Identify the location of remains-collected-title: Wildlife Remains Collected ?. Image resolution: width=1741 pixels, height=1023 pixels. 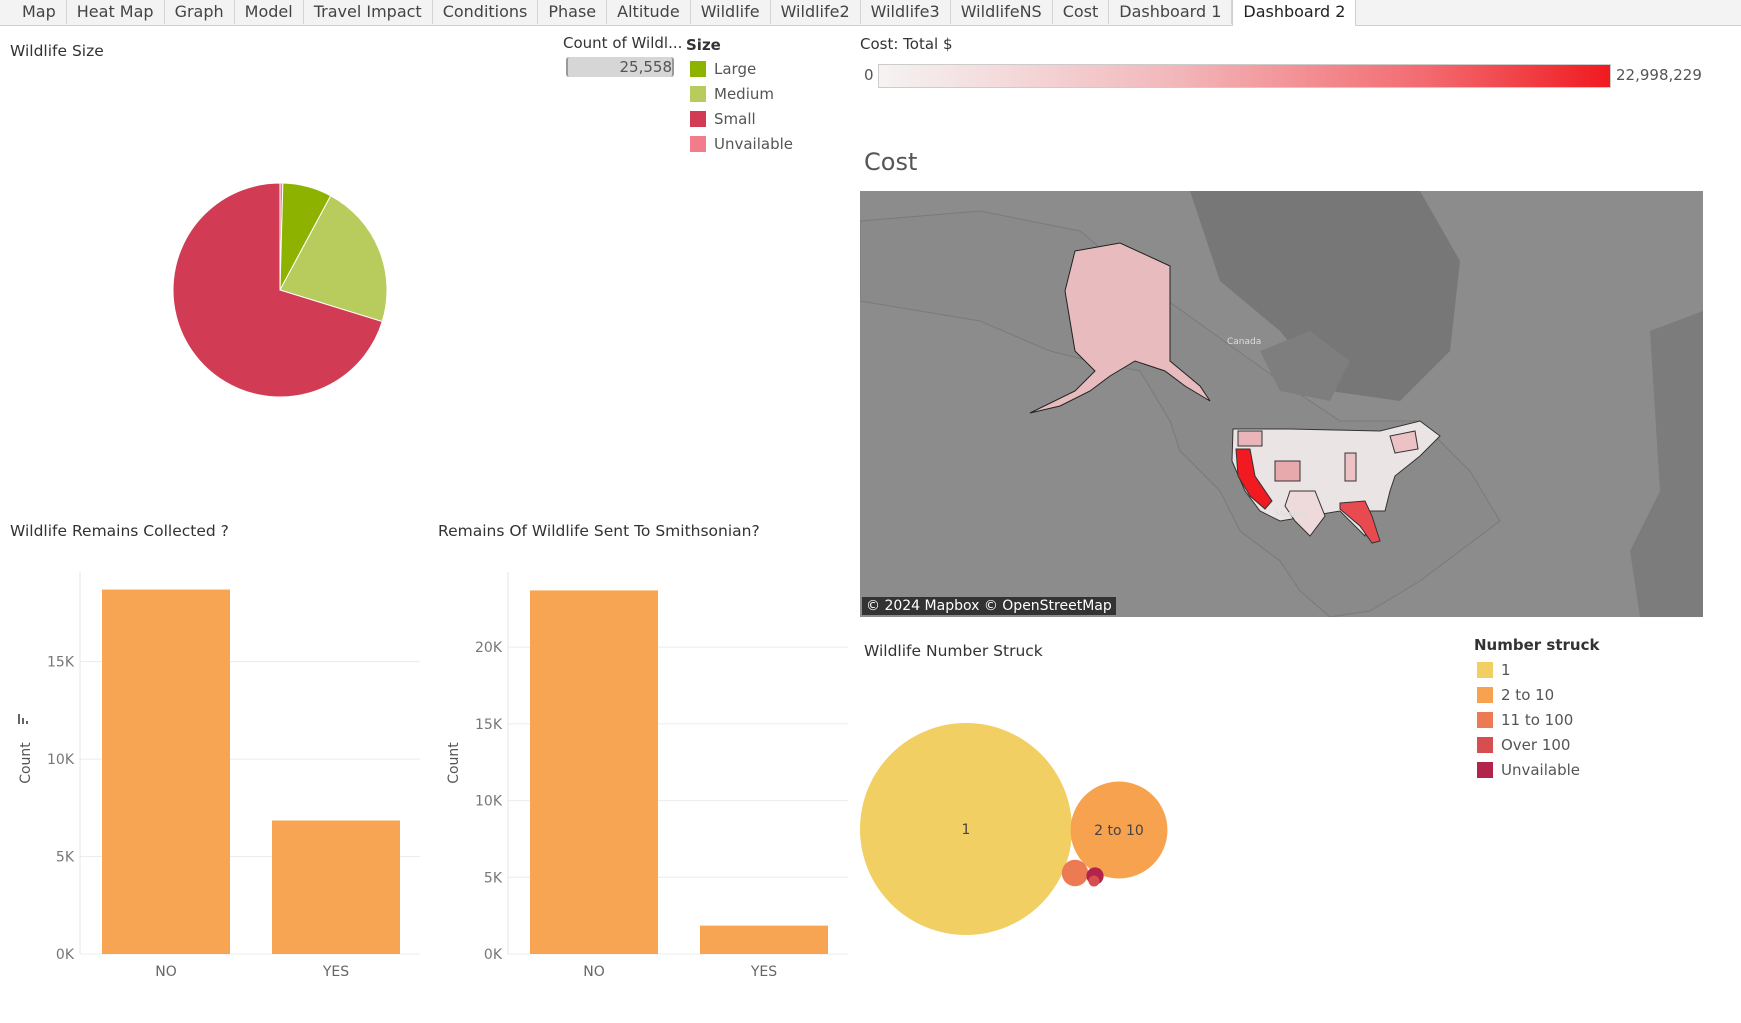
(119, 531).